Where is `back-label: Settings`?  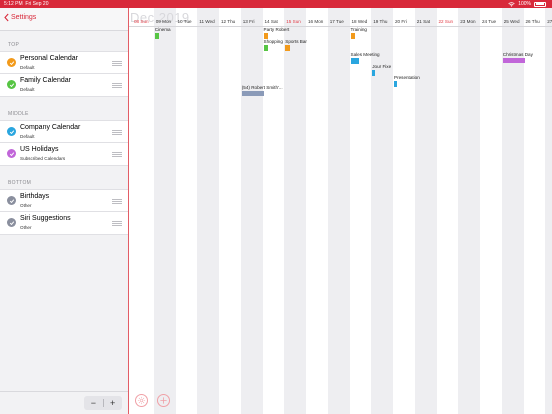 back-label: Settings is located at coordinates (24, 17).